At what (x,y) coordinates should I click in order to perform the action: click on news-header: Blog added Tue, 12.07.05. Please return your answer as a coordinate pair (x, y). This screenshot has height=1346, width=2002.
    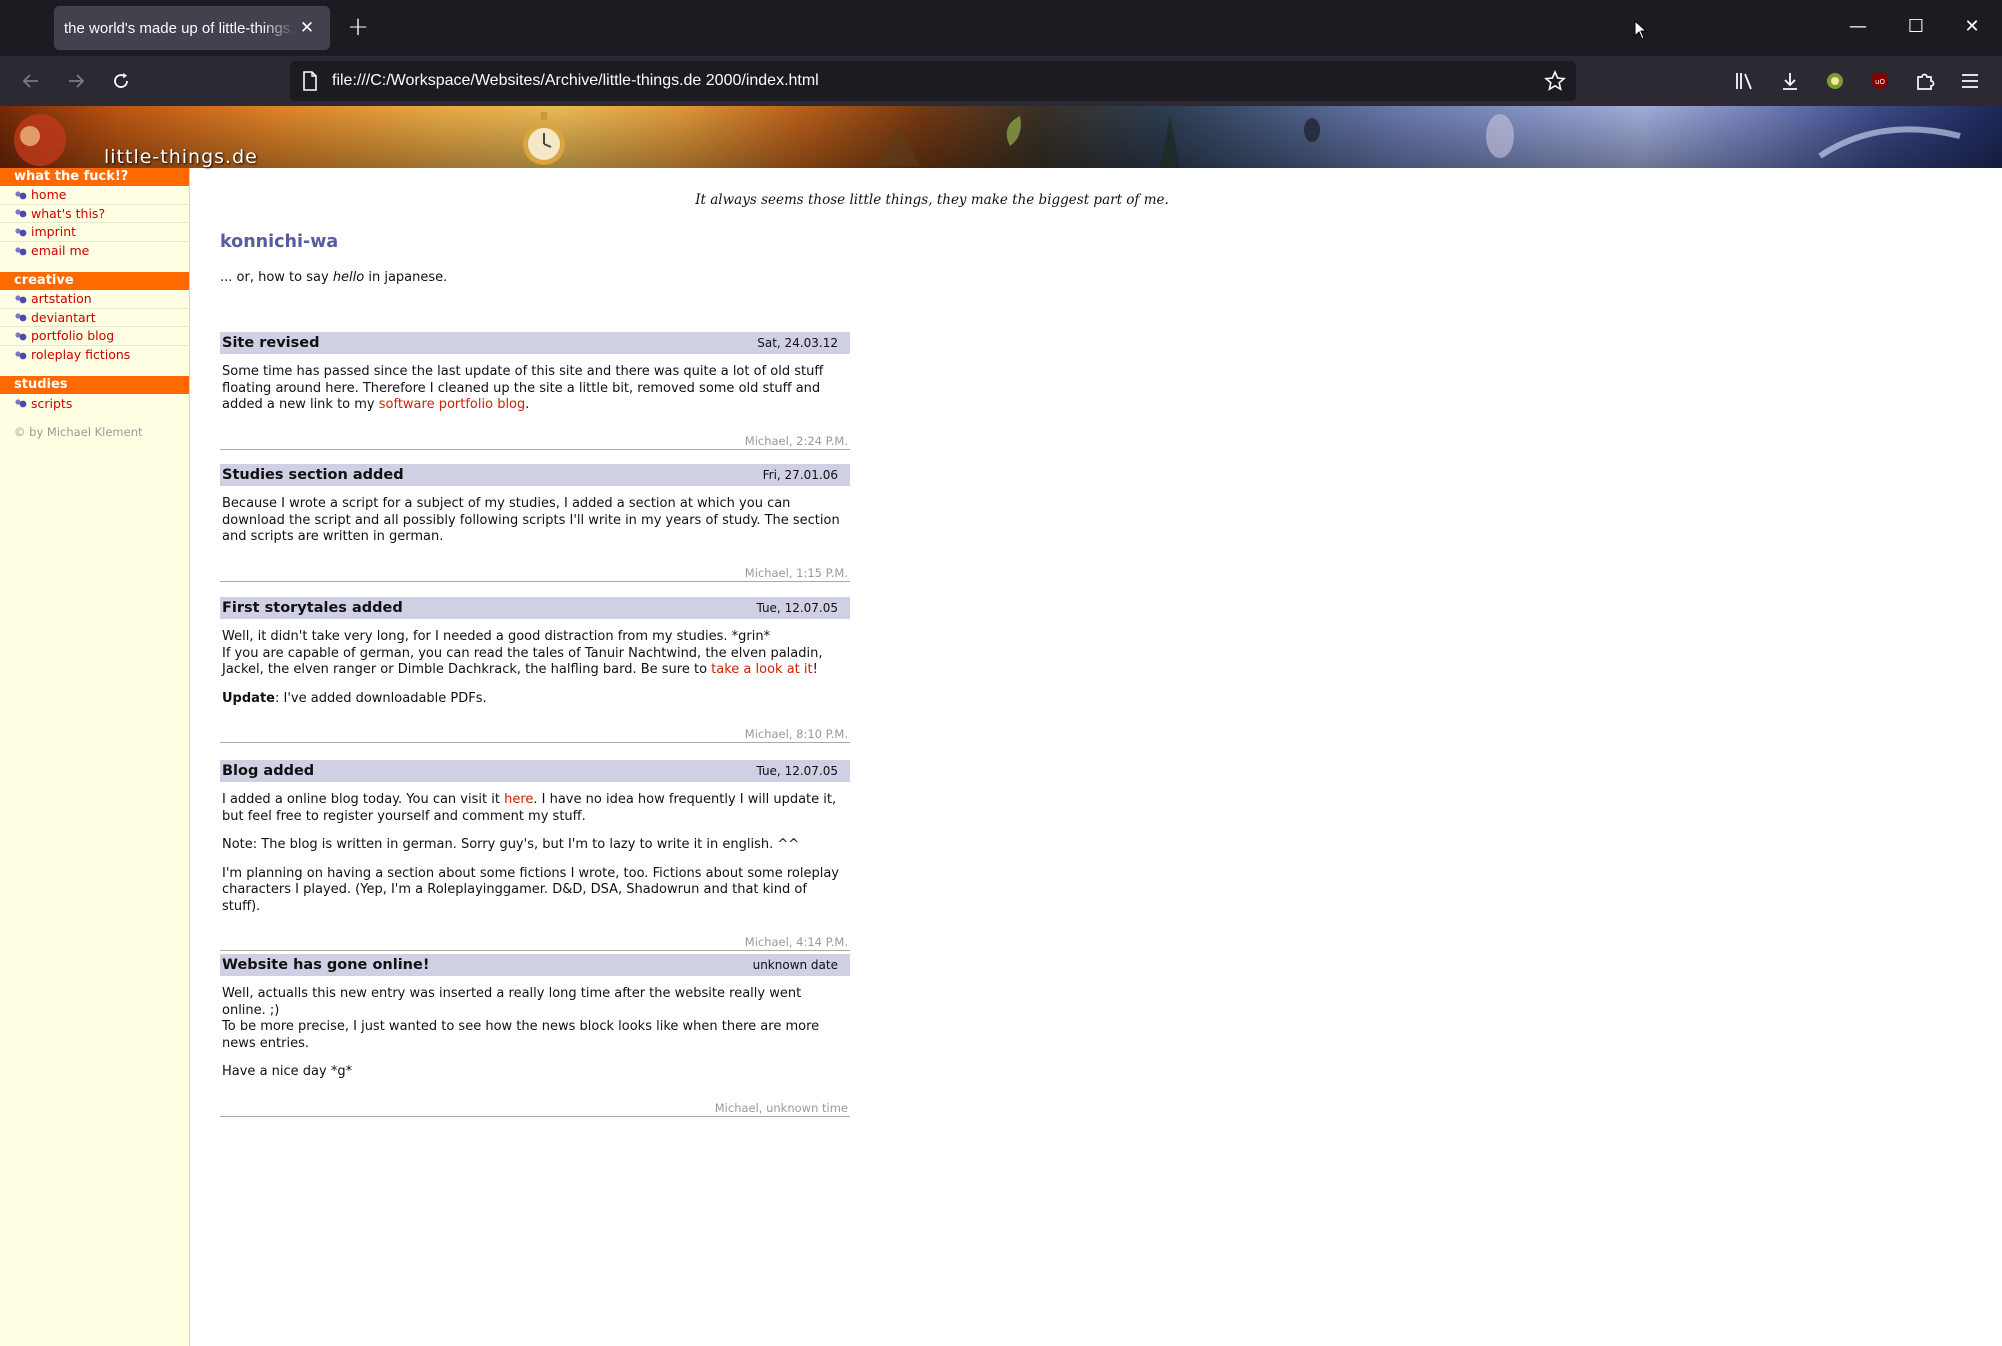
    Looking at the image, I should click on (535, 771).